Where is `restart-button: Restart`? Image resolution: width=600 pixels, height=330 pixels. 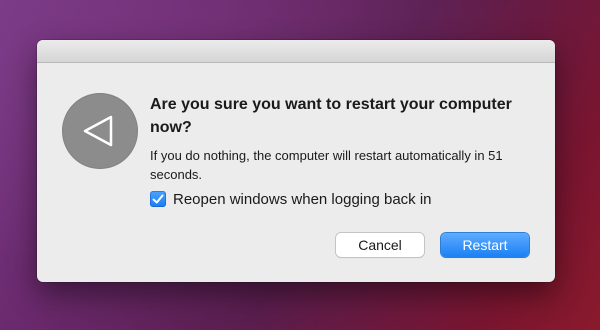
restart-button: Restart is located at coordinates (485, 245).